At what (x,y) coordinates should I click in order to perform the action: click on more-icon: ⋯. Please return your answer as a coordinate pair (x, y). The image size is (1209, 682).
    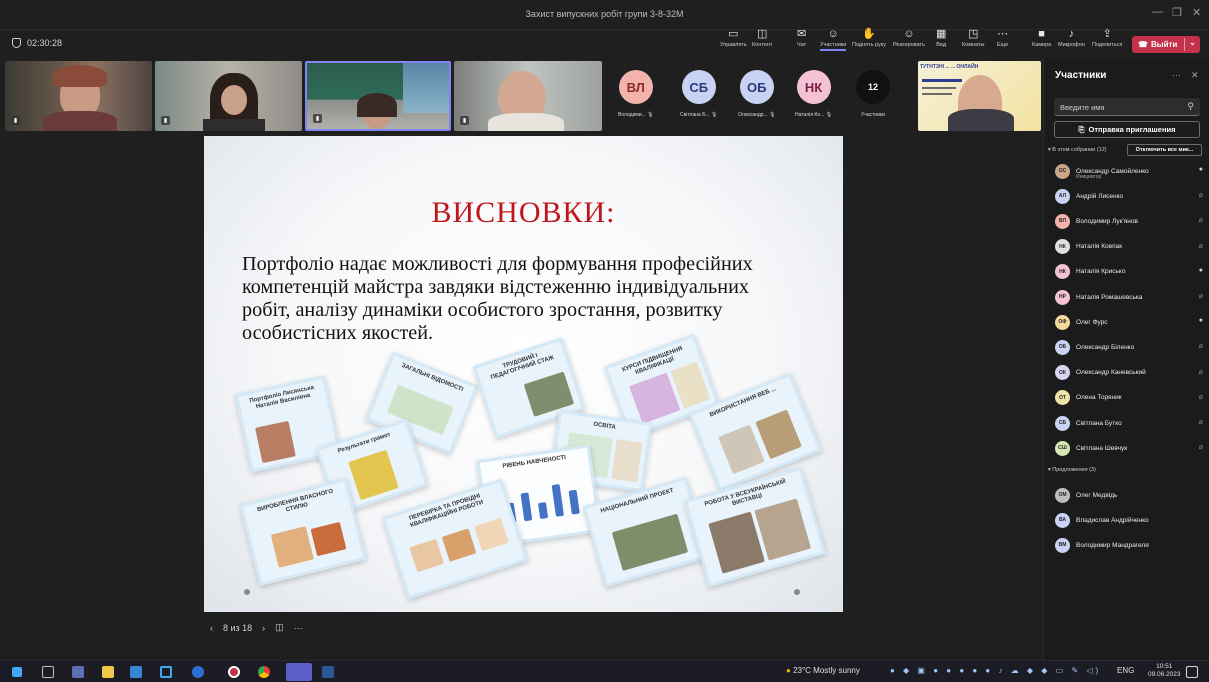
    Looking at the image, I should click on (1003, 34).